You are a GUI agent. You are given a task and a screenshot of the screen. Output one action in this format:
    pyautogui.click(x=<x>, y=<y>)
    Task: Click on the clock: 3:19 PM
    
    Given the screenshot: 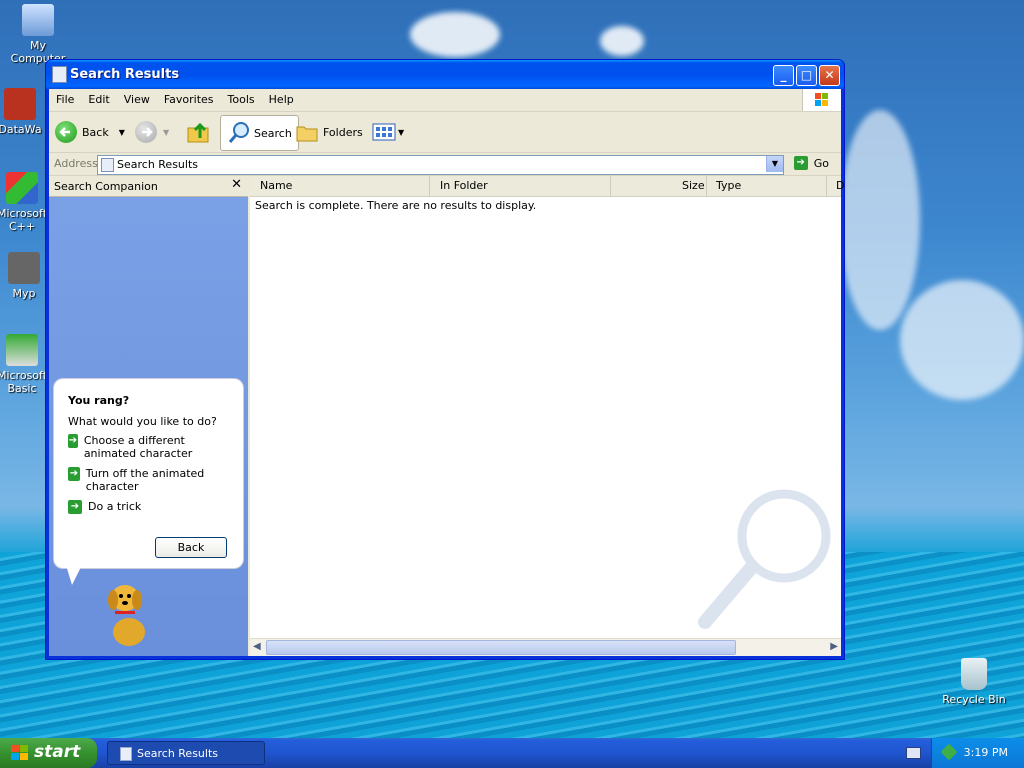 What is the action you would take?
    pyautogui.click(x=985, y=752)
    